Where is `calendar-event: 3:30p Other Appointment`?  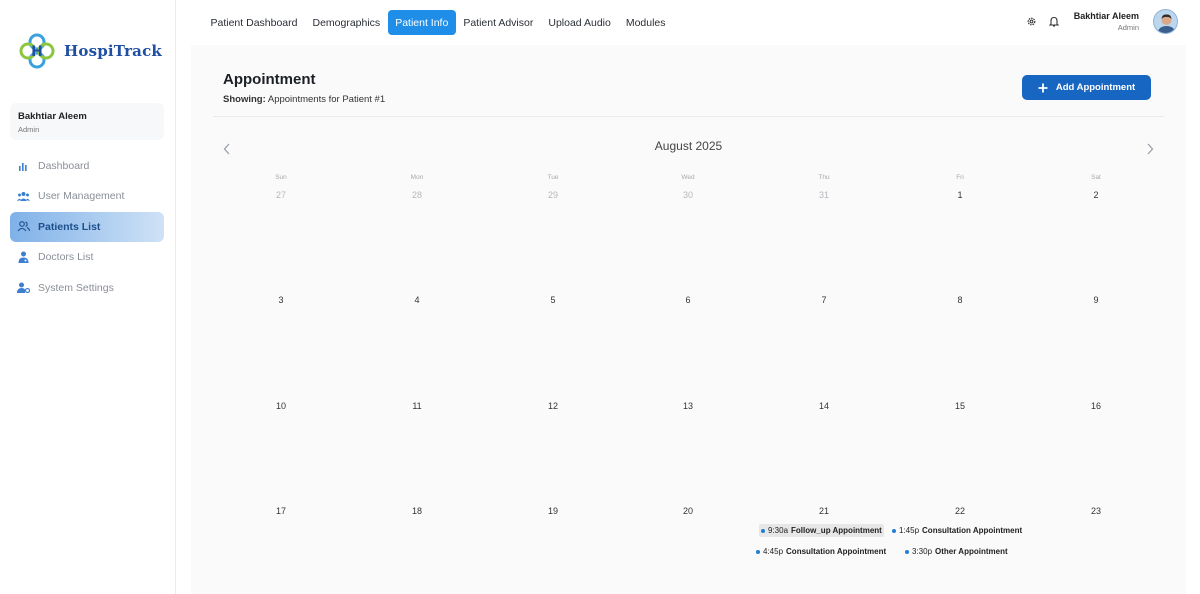 calendar-event: 3:30p Other Appointment is located at coordinates (956, 551).